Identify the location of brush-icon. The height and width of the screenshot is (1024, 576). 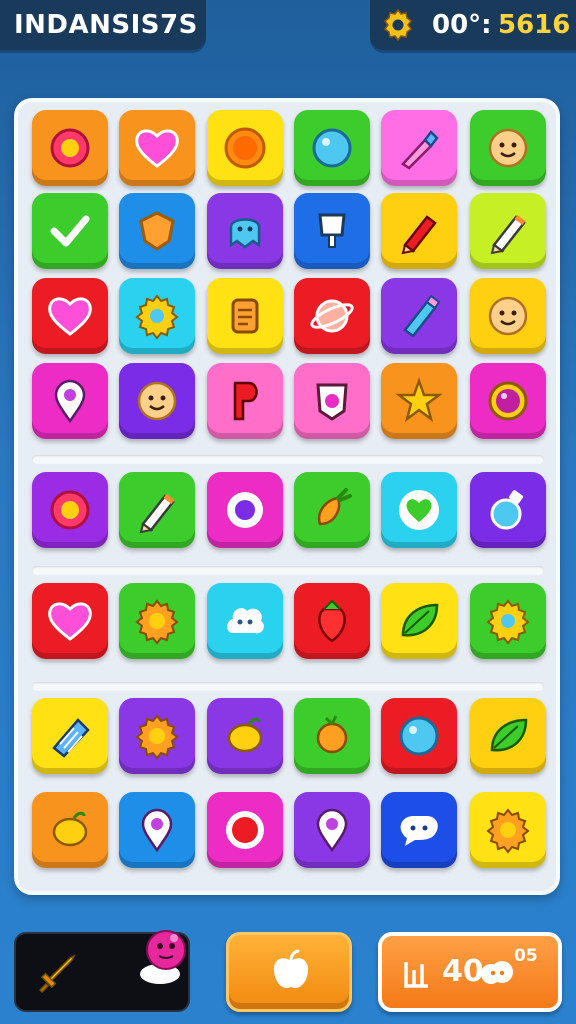
(420, 150).